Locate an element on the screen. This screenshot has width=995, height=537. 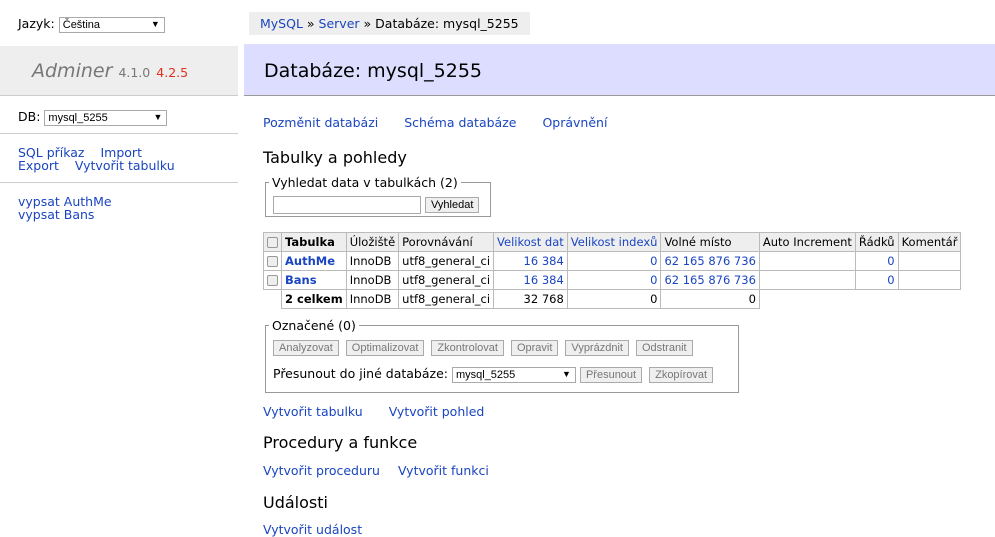
col-header: Volné místo is located at coordinates (710, 242).